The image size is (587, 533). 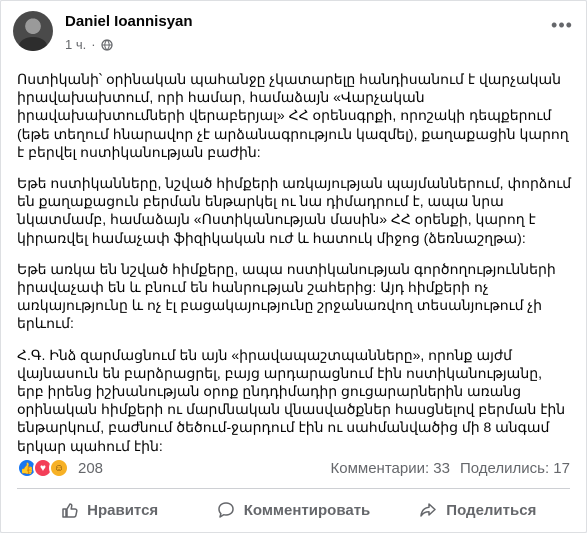 I want to click on author-avatar, so click(x=33, y=31).